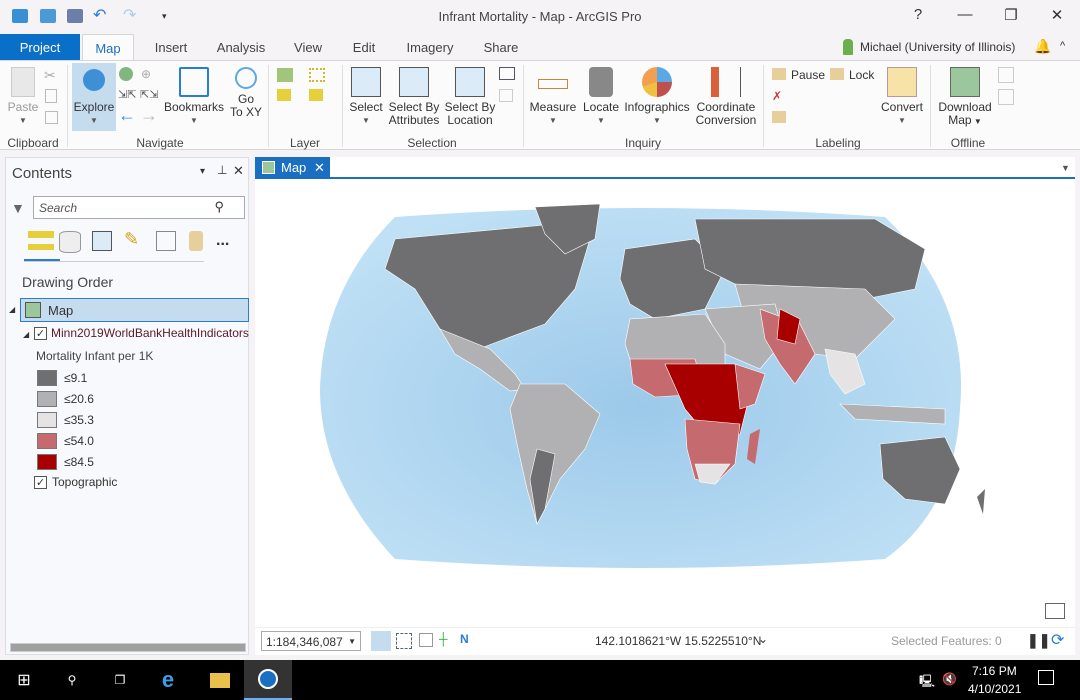 Image resolution: width=1080 pixels, height=700 pixels. I want to click on add-data-icon, so click(285, 75).